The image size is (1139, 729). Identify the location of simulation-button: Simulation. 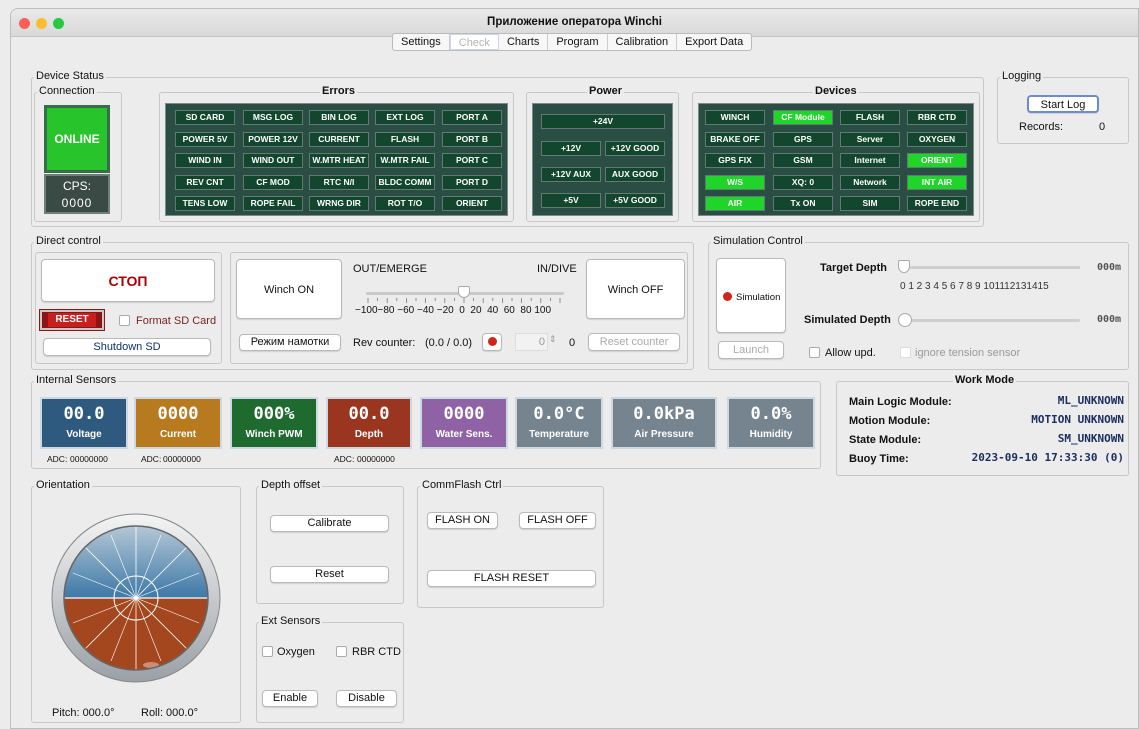
(751, 295).